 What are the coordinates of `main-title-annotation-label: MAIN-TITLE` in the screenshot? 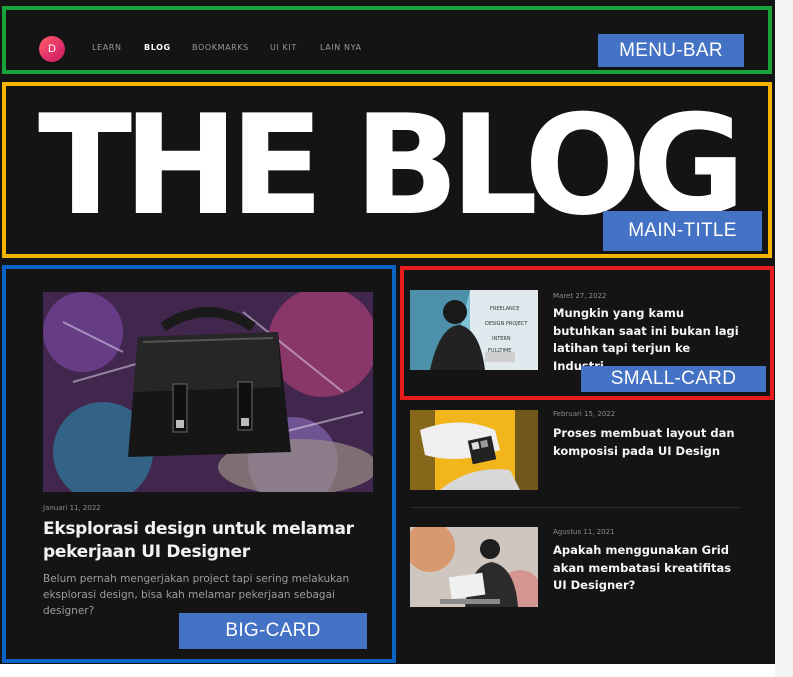 It's located at (682, 231).